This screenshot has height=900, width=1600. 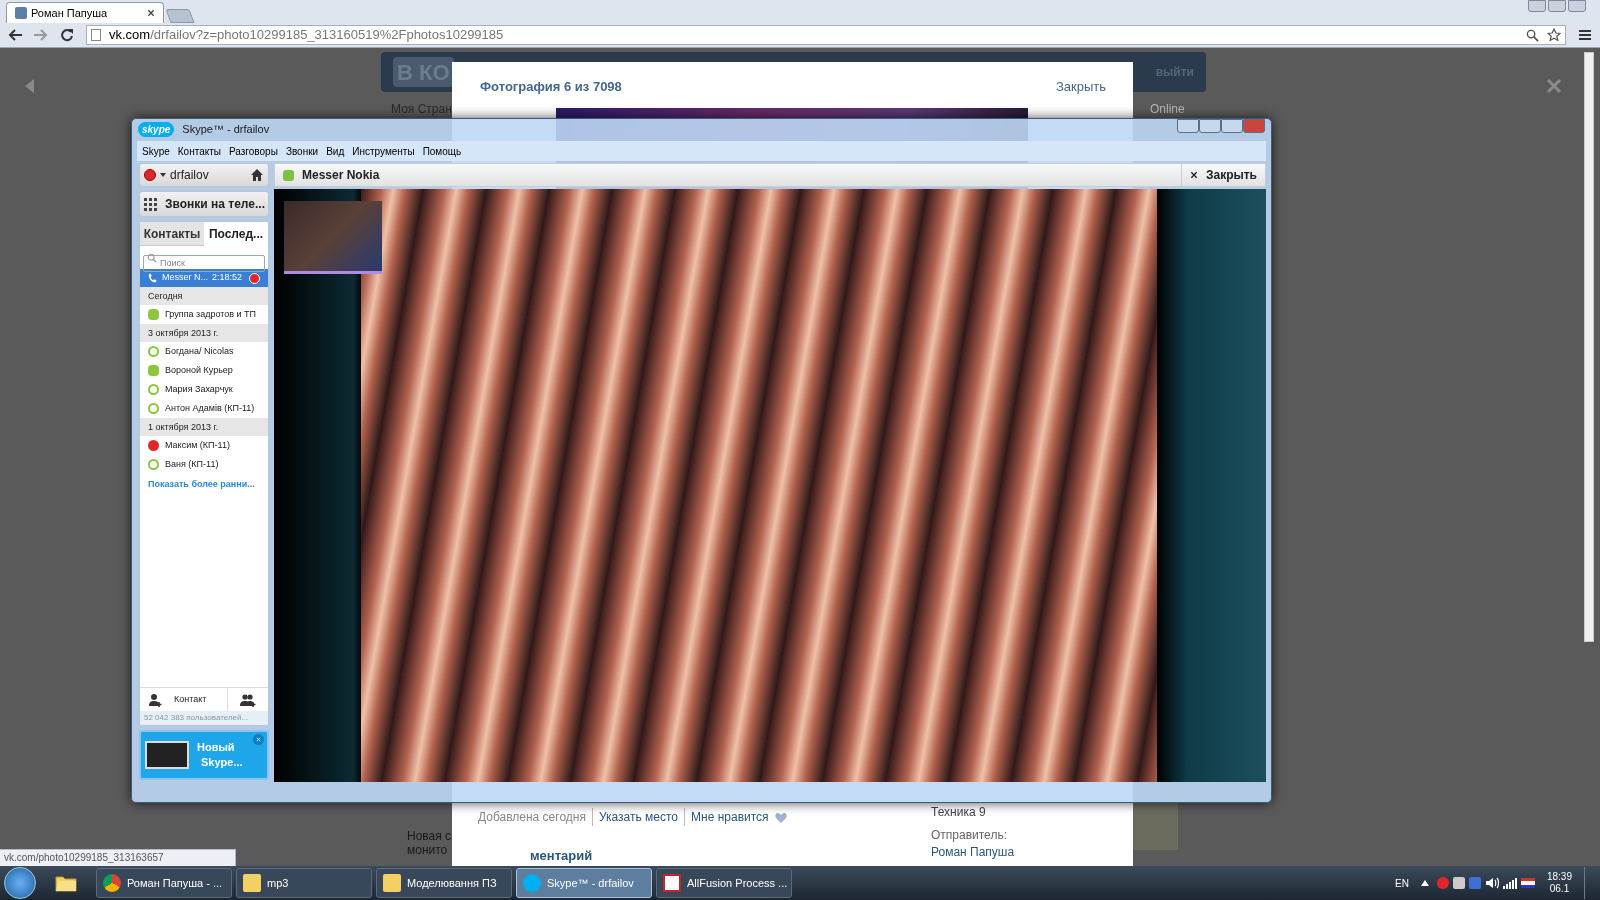 I want to click on menu-item: Звонки, so click(x=302, y=151).